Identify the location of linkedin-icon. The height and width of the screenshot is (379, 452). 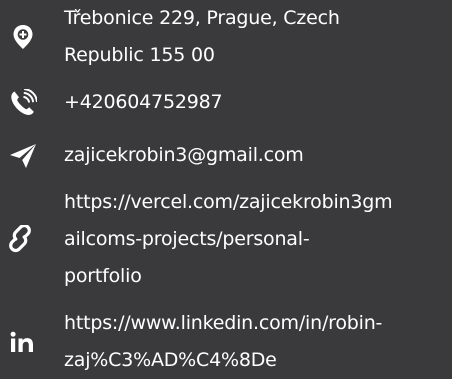
(23, 341).